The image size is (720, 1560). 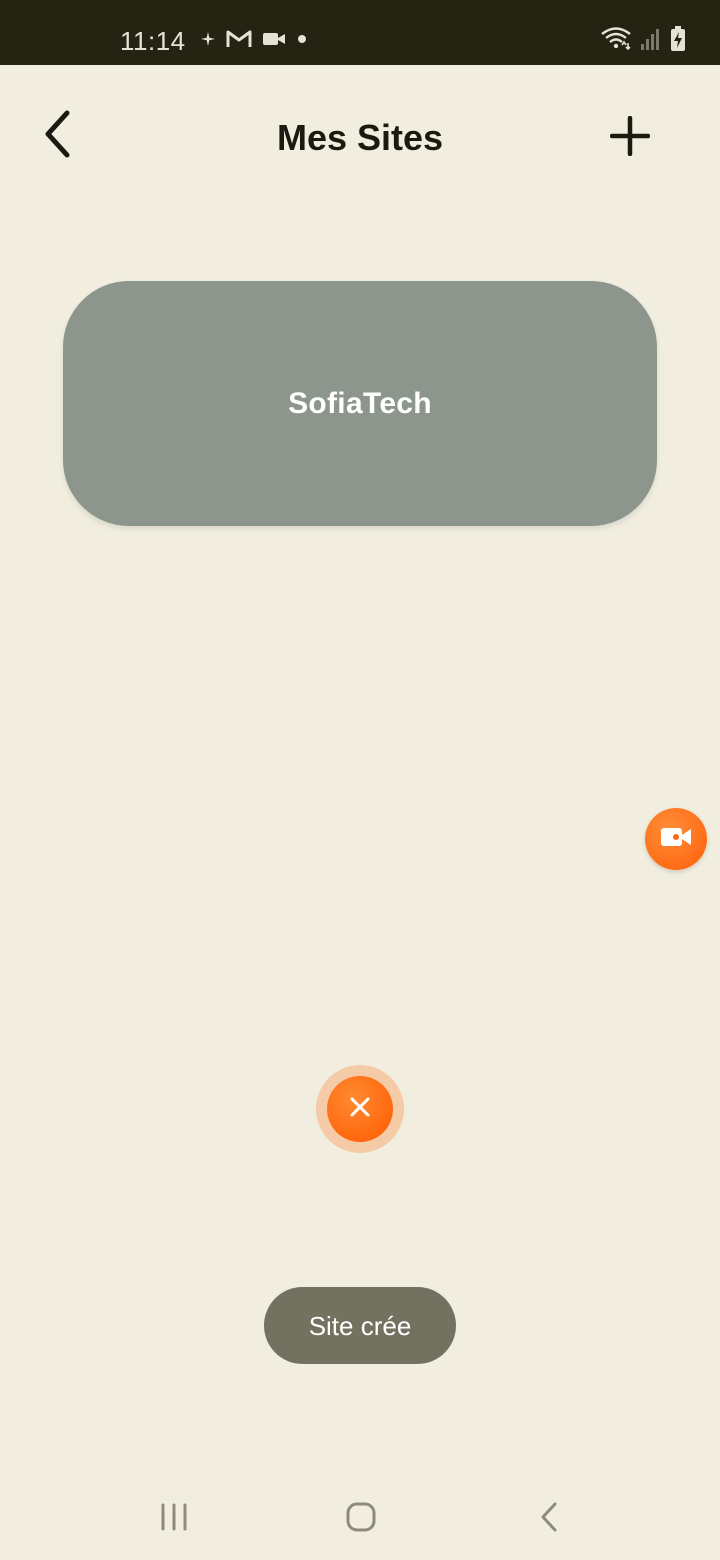 I want to click on wifi-icon, so click(x=616, y=41).